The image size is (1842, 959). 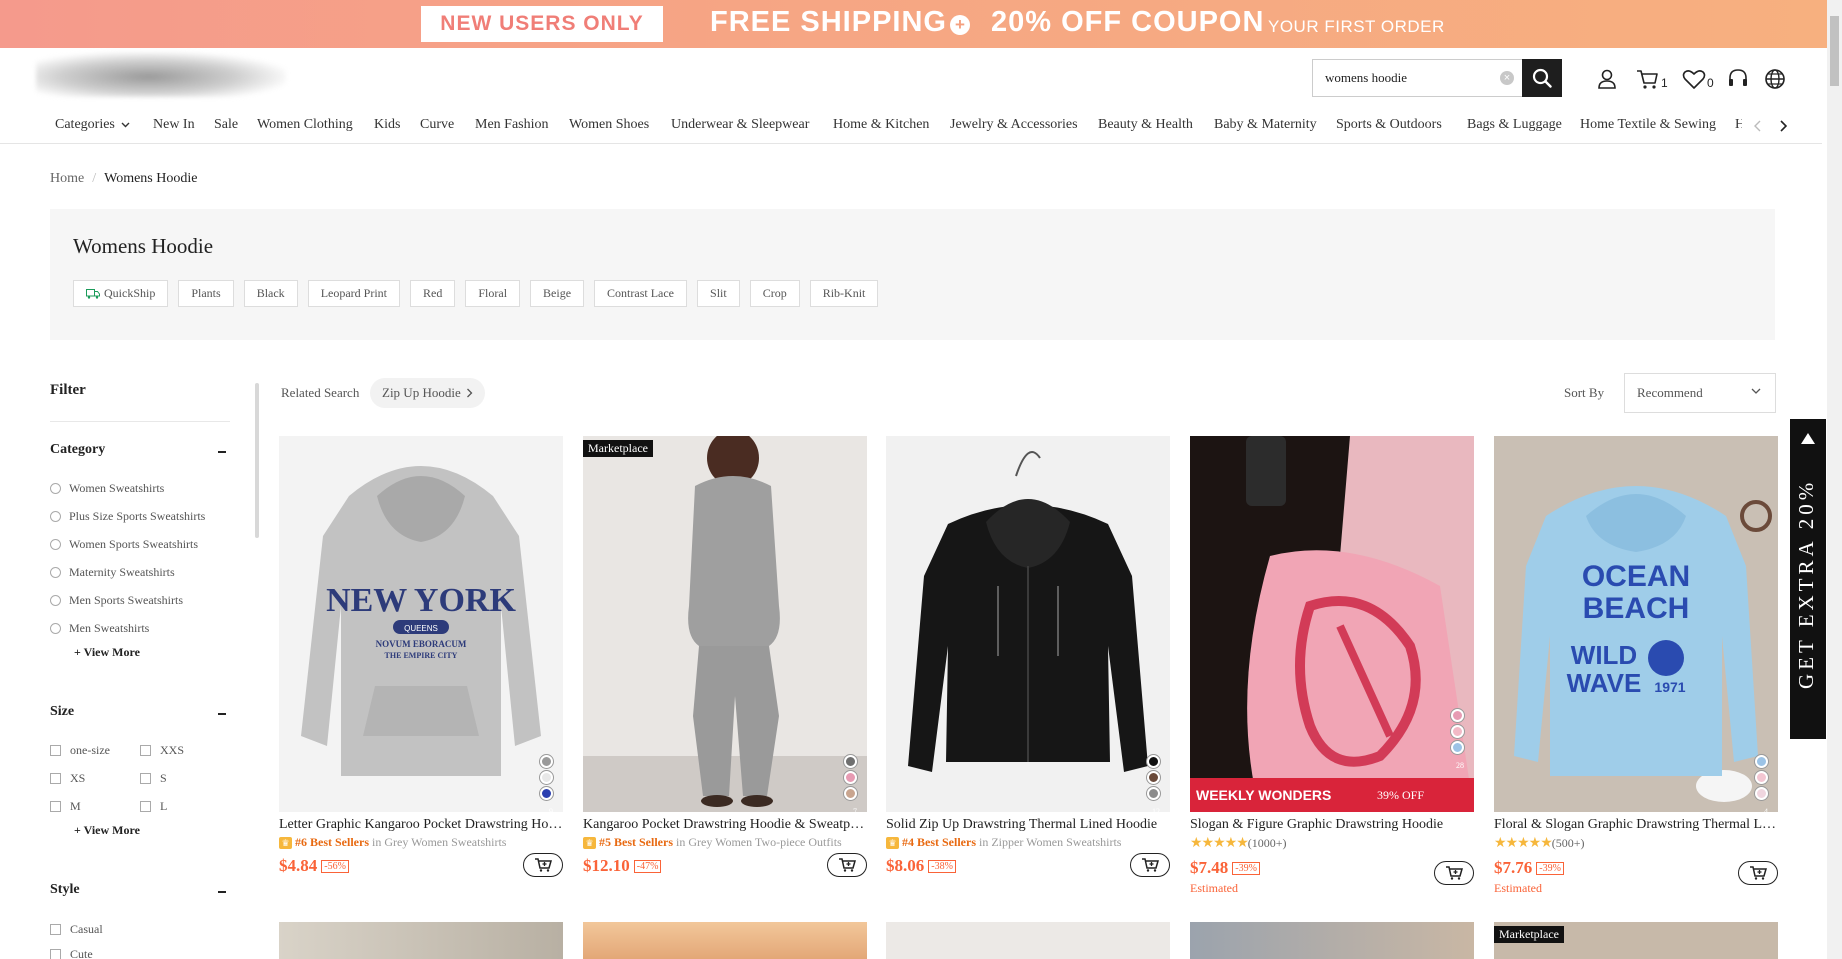 I want to click on sort-select: Recommend, so click(x=1700, y=393).